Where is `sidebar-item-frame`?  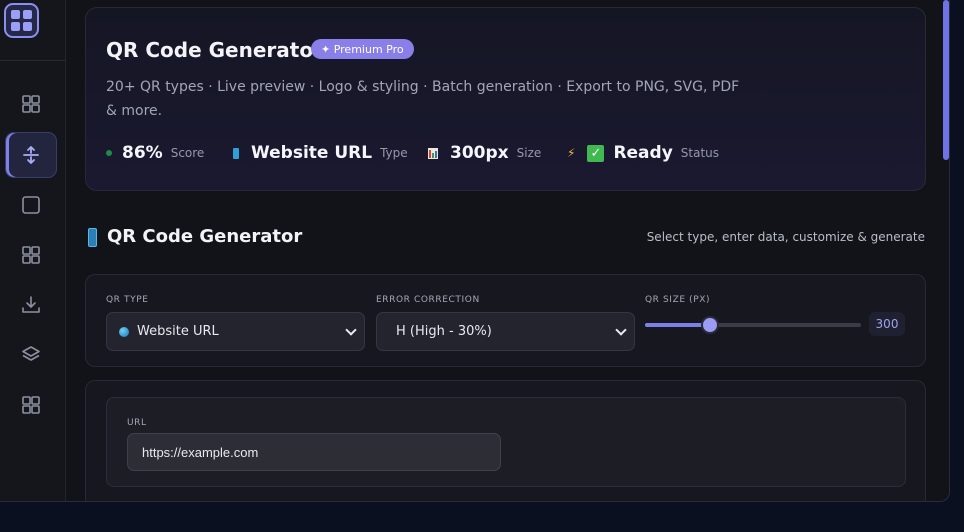
sidebar-item-frame is located at coordinates (31, 205).